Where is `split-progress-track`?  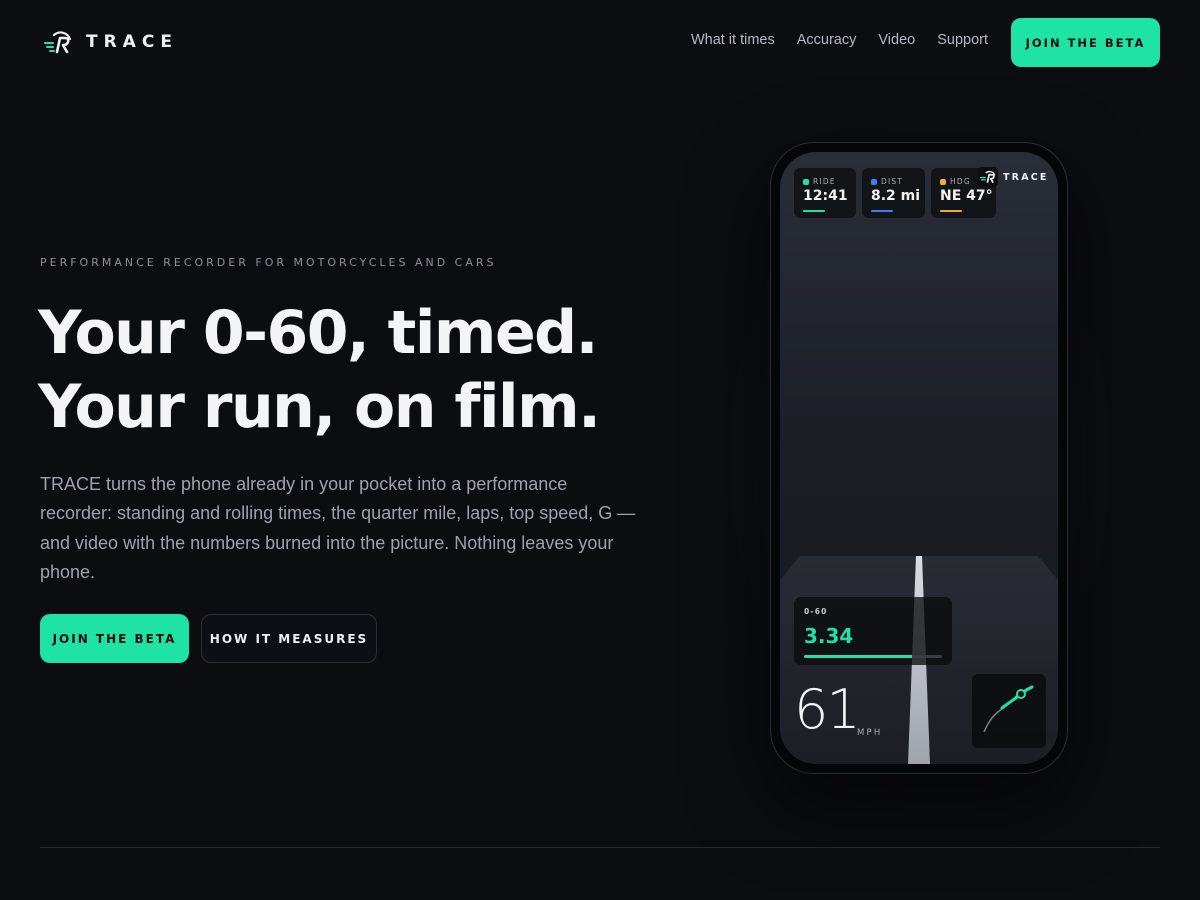 split-progress-track is located at coordinates (873, 656).